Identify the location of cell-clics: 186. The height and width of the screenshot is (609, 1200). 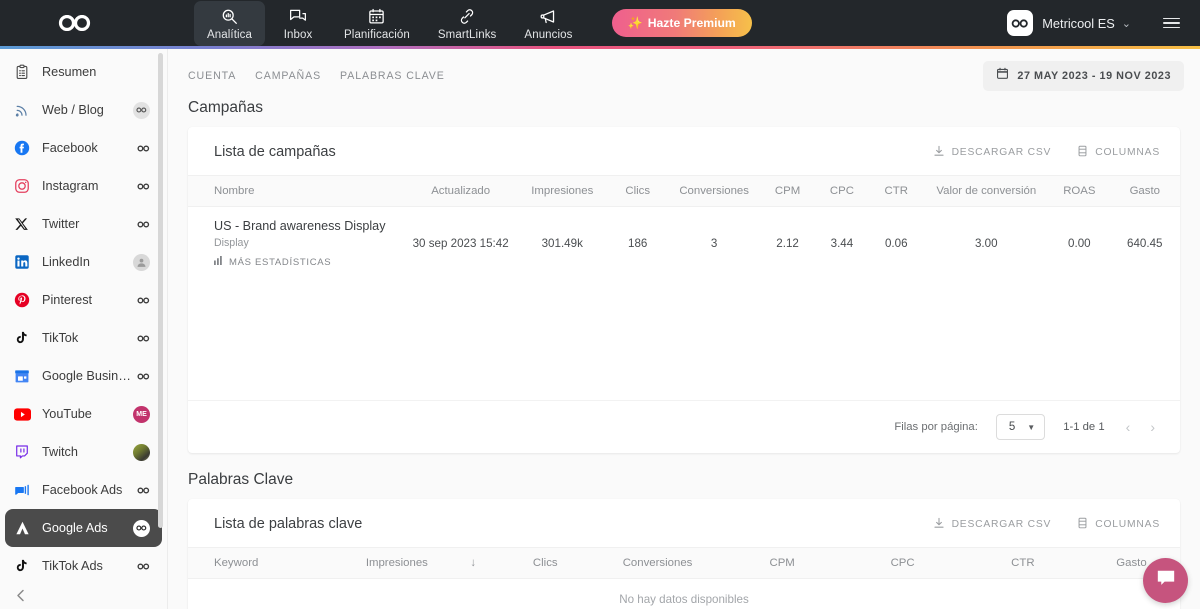
(638, 243).